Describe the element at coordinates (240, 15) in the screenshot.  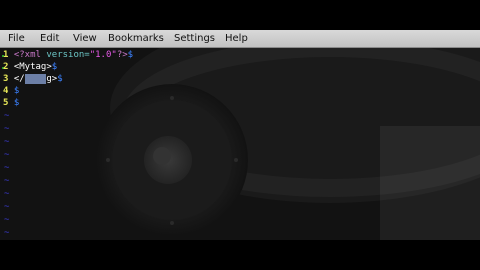
I see `letterbox-top` at that location.